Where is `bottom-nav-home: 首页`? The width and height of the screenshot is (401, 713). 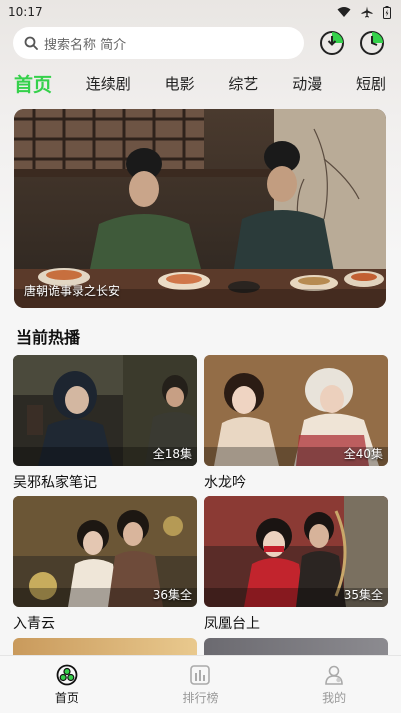 bottom-nav-home: 首页 is located at coordinates (67, 685).